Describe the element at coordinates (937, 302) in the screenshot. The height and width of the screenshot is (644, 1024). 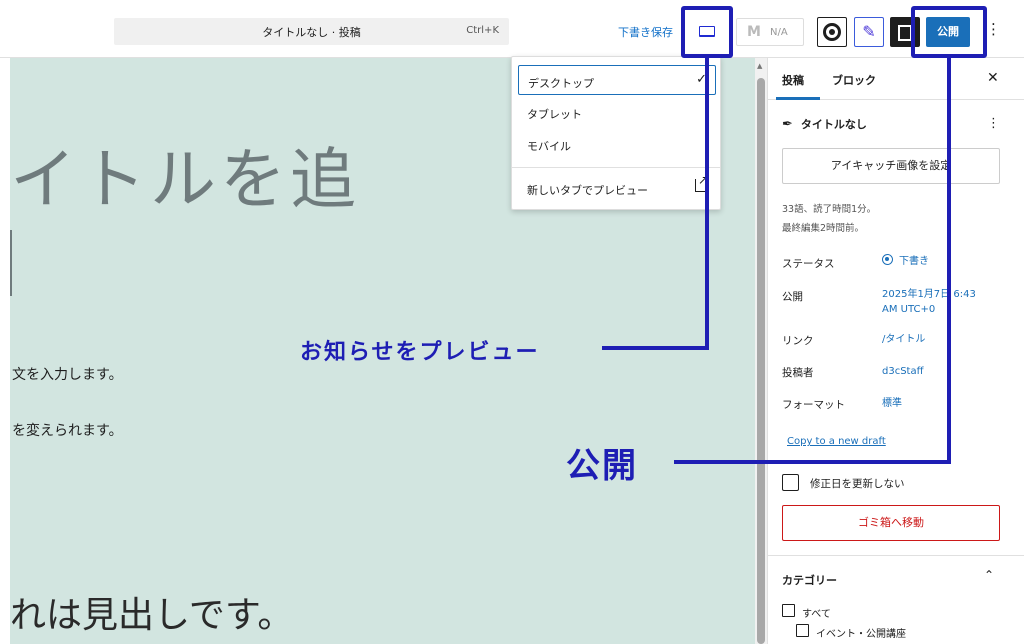
I see `publish-date-value: 2025年1月7日 6:43 AM UTC+0` at that location.